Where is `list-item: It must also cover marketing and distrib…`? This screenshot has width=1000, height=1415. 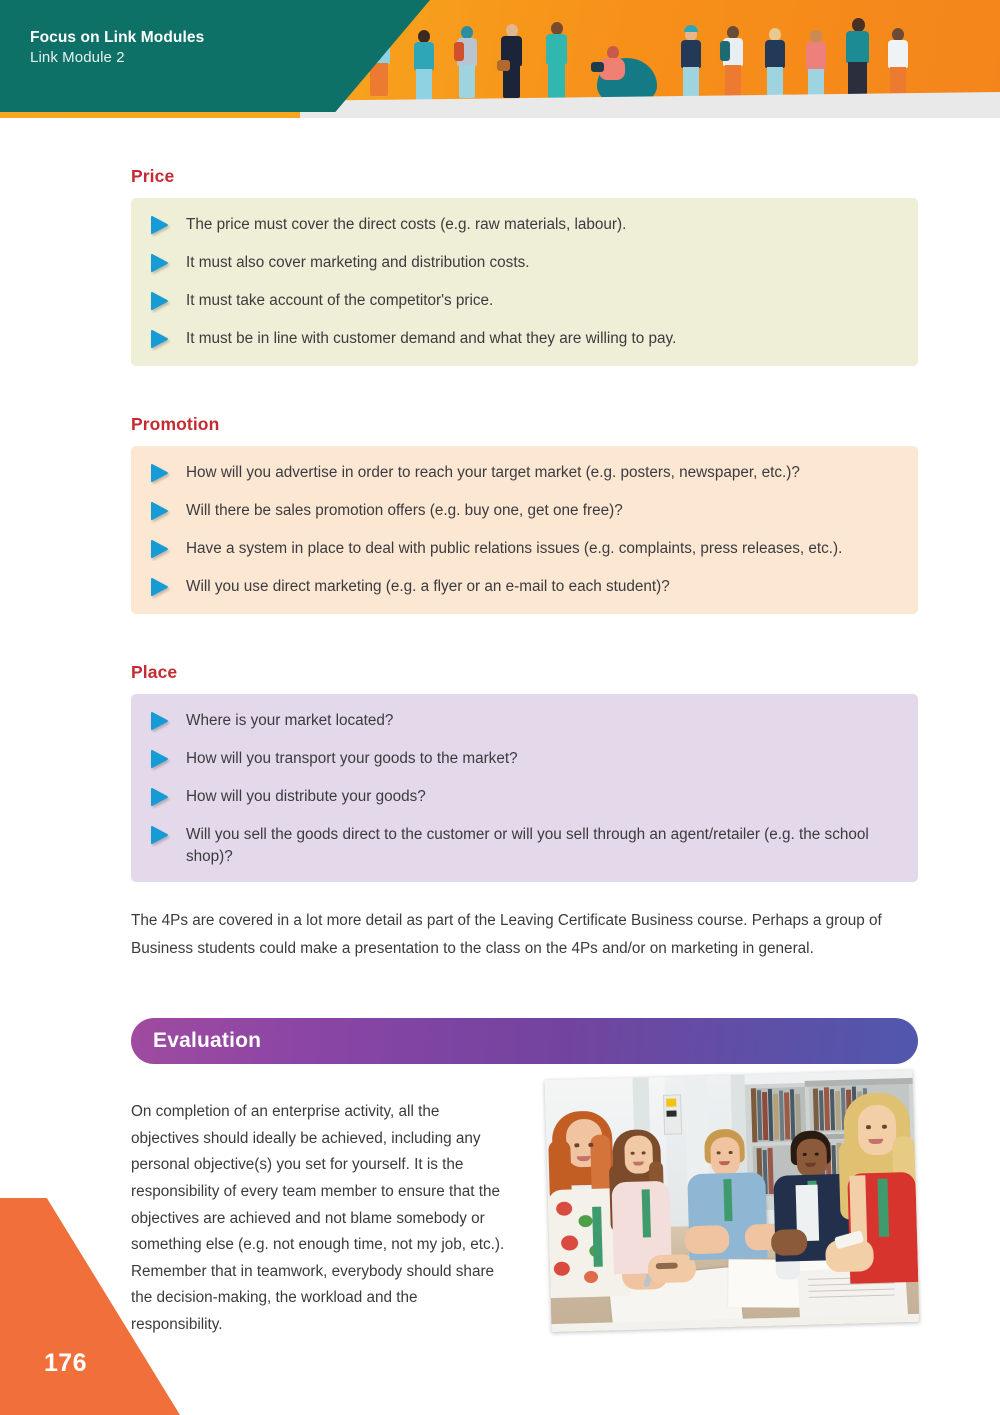 list-item: It must also cover marketing and distrib… is located at coordinates (524, 263).